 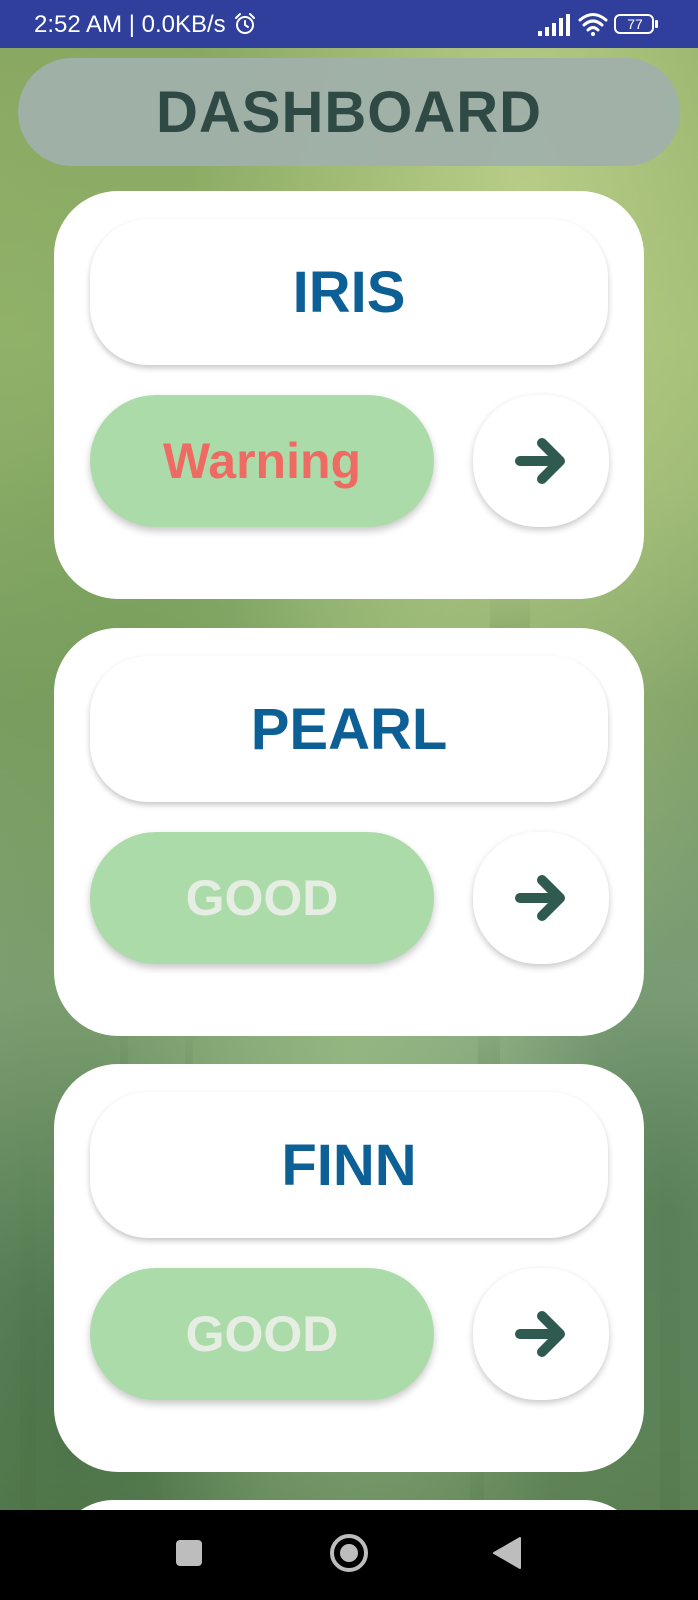 I want to click on wifi-icon, so click(x=593, y=24).